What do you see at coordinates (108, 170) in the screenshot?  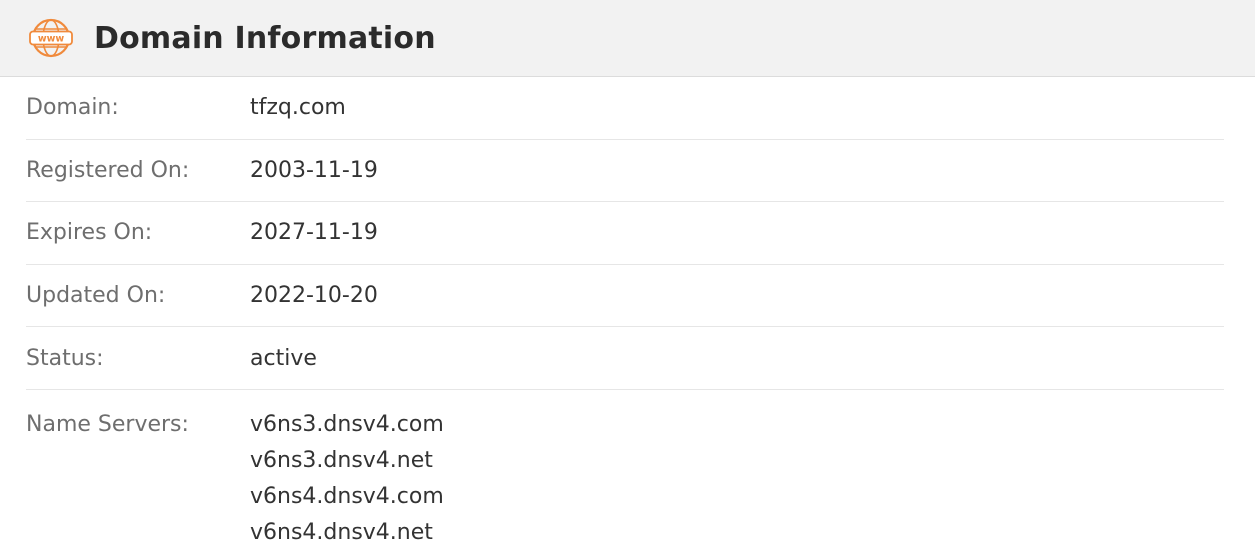 I see `row-label: Registered On:` at bounding box center [108, 170].